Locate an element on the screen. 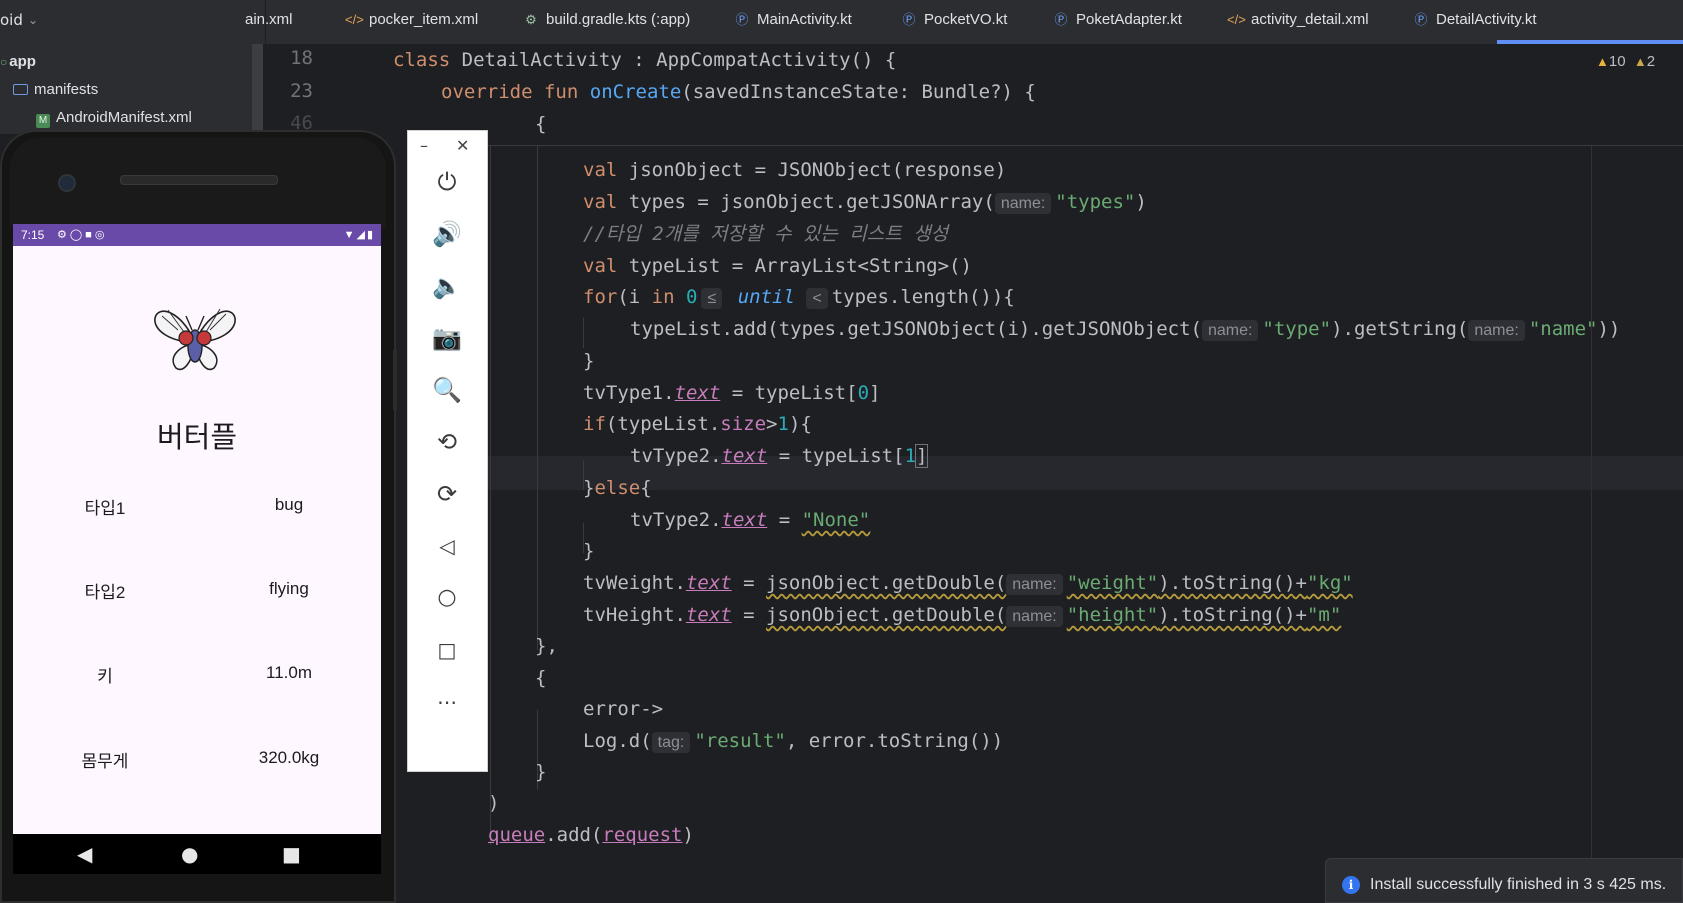 This screenshot has width=1683, height=903. tab-poket-adapter: Ⓟ PoketAdapter.kt is located at coordinates (1116, 20).